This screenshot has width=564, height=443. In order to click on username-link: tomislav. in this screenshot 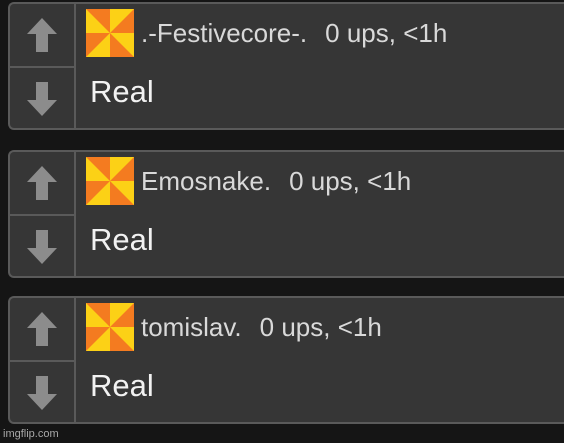, I will do `click(191, 327)`.